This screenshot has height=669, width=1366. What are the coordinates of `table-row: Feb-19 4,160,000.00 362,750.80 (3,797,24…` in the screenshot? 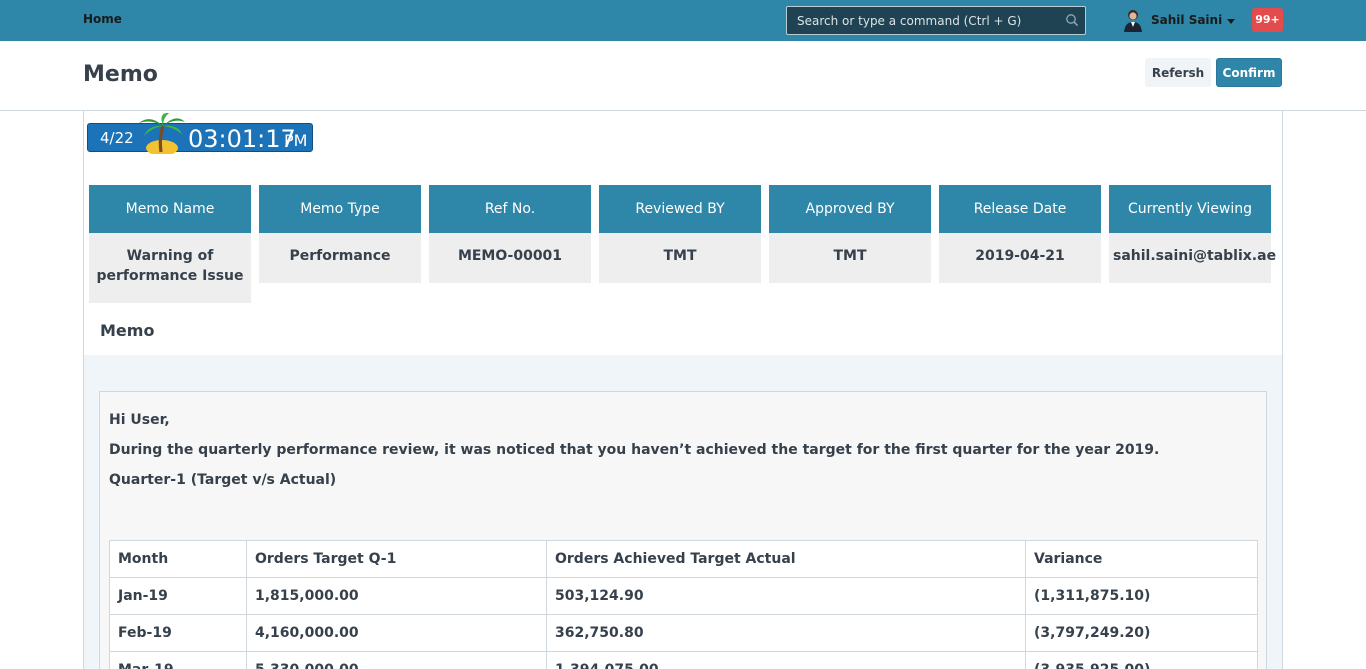 It's located at (683, 633).